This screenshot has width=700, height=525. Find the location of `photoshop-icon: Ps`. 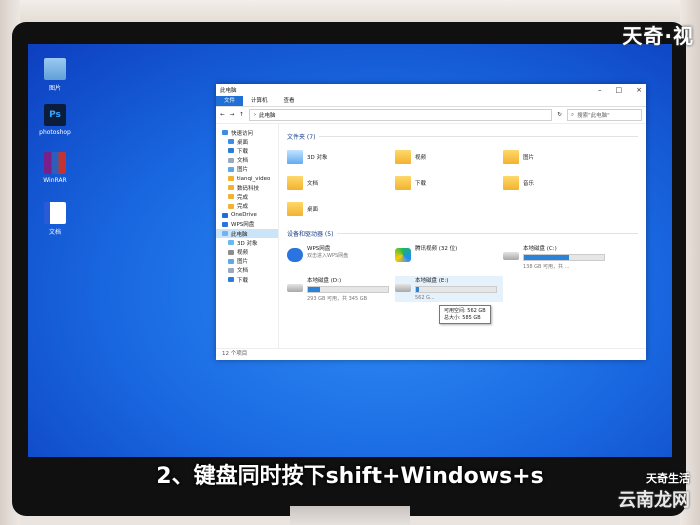

photoshop-icon: Ps is located at coordinates (55, 115).